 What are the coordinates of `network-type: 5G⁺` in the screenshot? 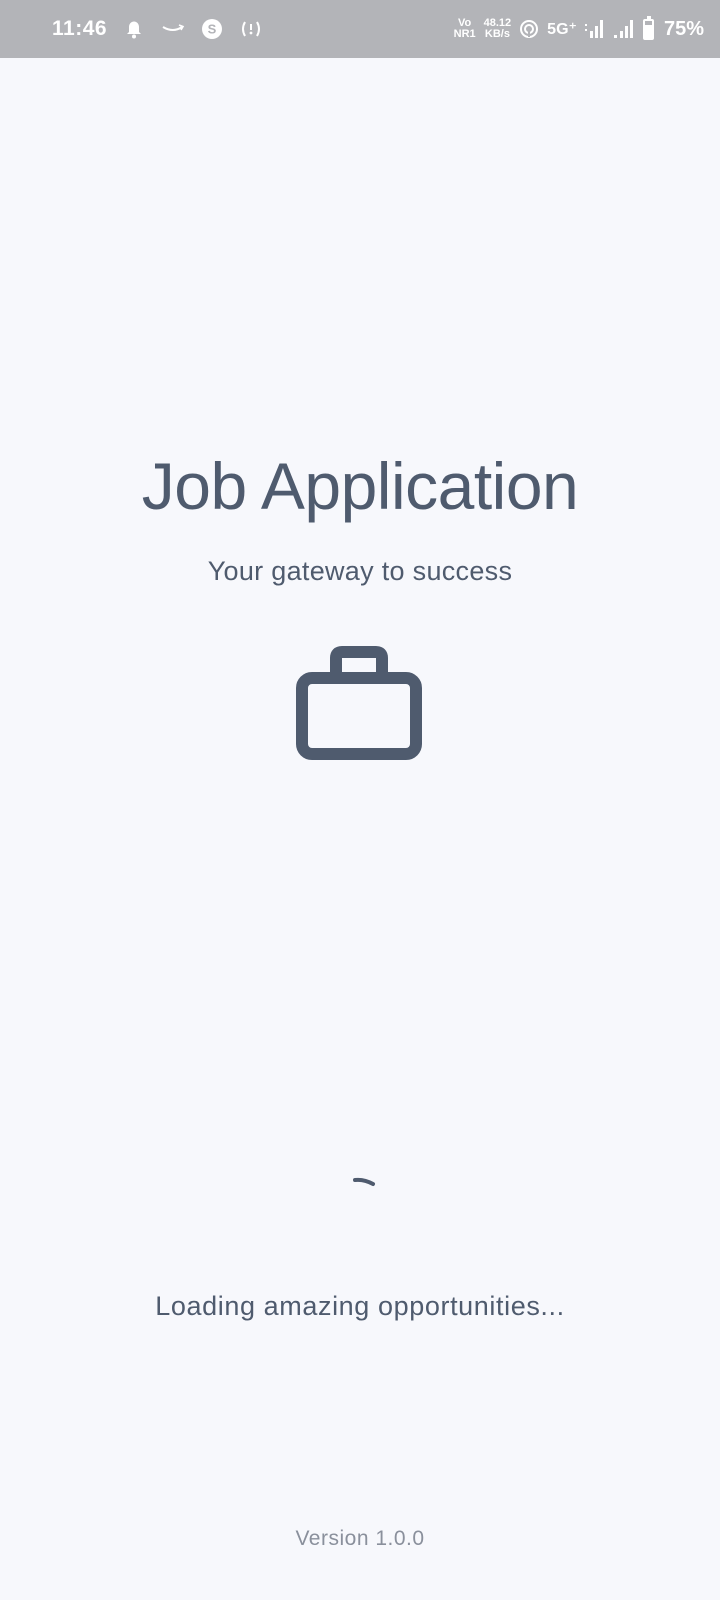 It's located at (562, 29).